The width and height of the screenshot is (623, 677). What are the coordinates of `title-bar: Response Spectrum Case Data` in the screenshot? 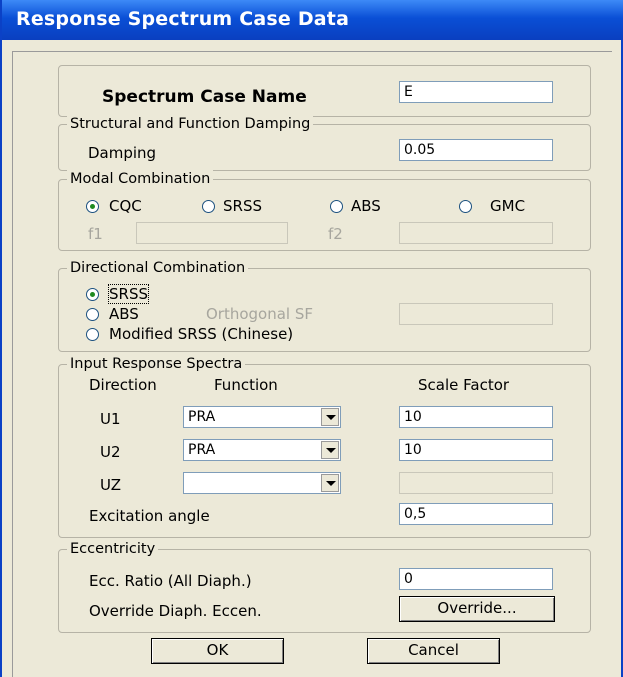 It's located at (312, 20).